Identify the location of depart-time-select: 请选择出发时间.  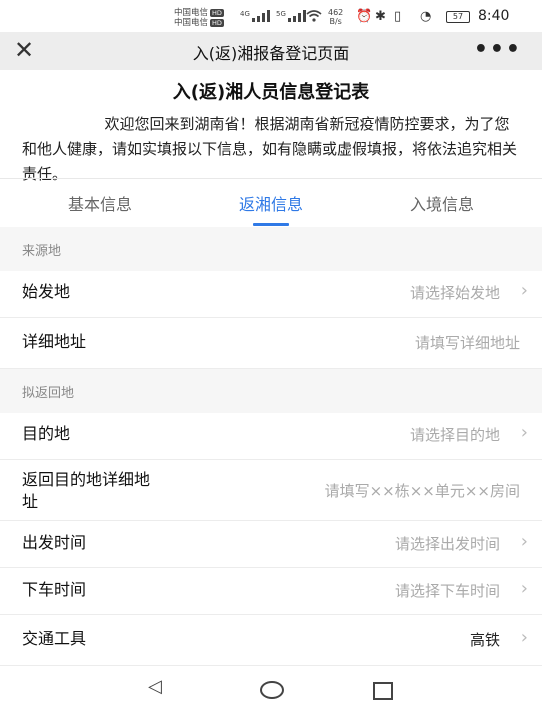
(447, 543).